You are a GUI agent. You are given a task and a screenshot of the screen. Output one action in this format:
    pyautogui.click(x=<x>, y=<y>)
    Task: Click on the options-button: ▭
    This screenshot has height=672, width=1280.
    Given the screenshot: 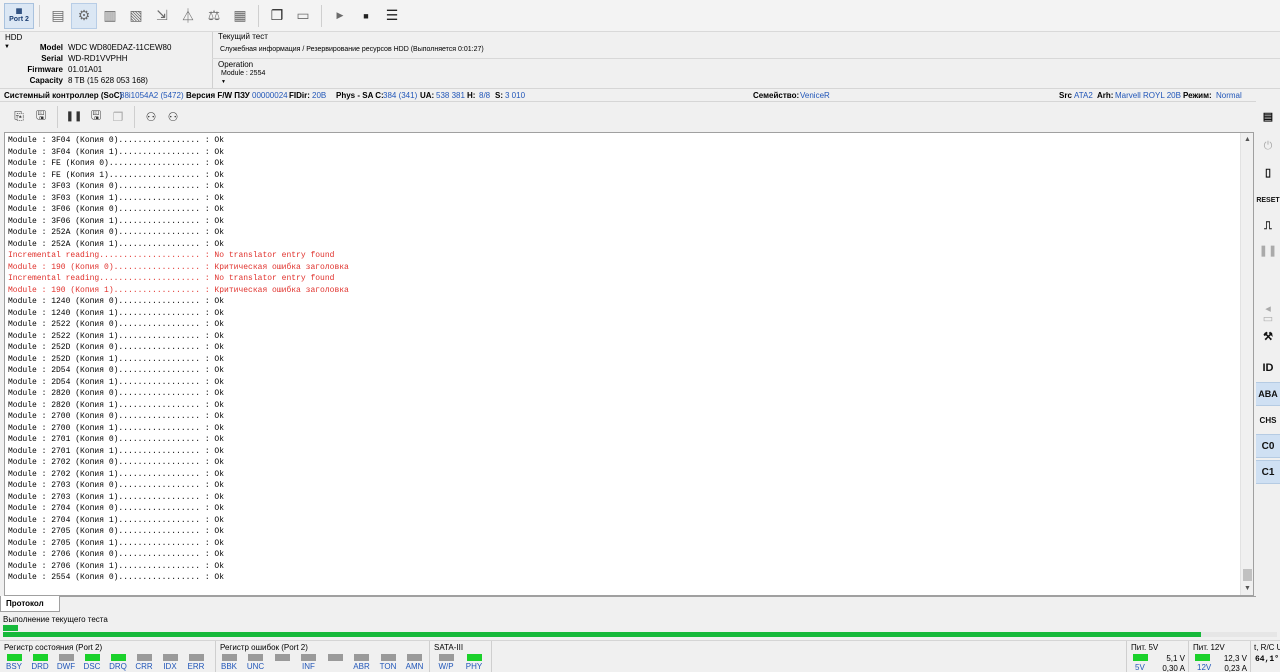 What is the action you would take?
    pyautogui.click(x=303, y=16)
    